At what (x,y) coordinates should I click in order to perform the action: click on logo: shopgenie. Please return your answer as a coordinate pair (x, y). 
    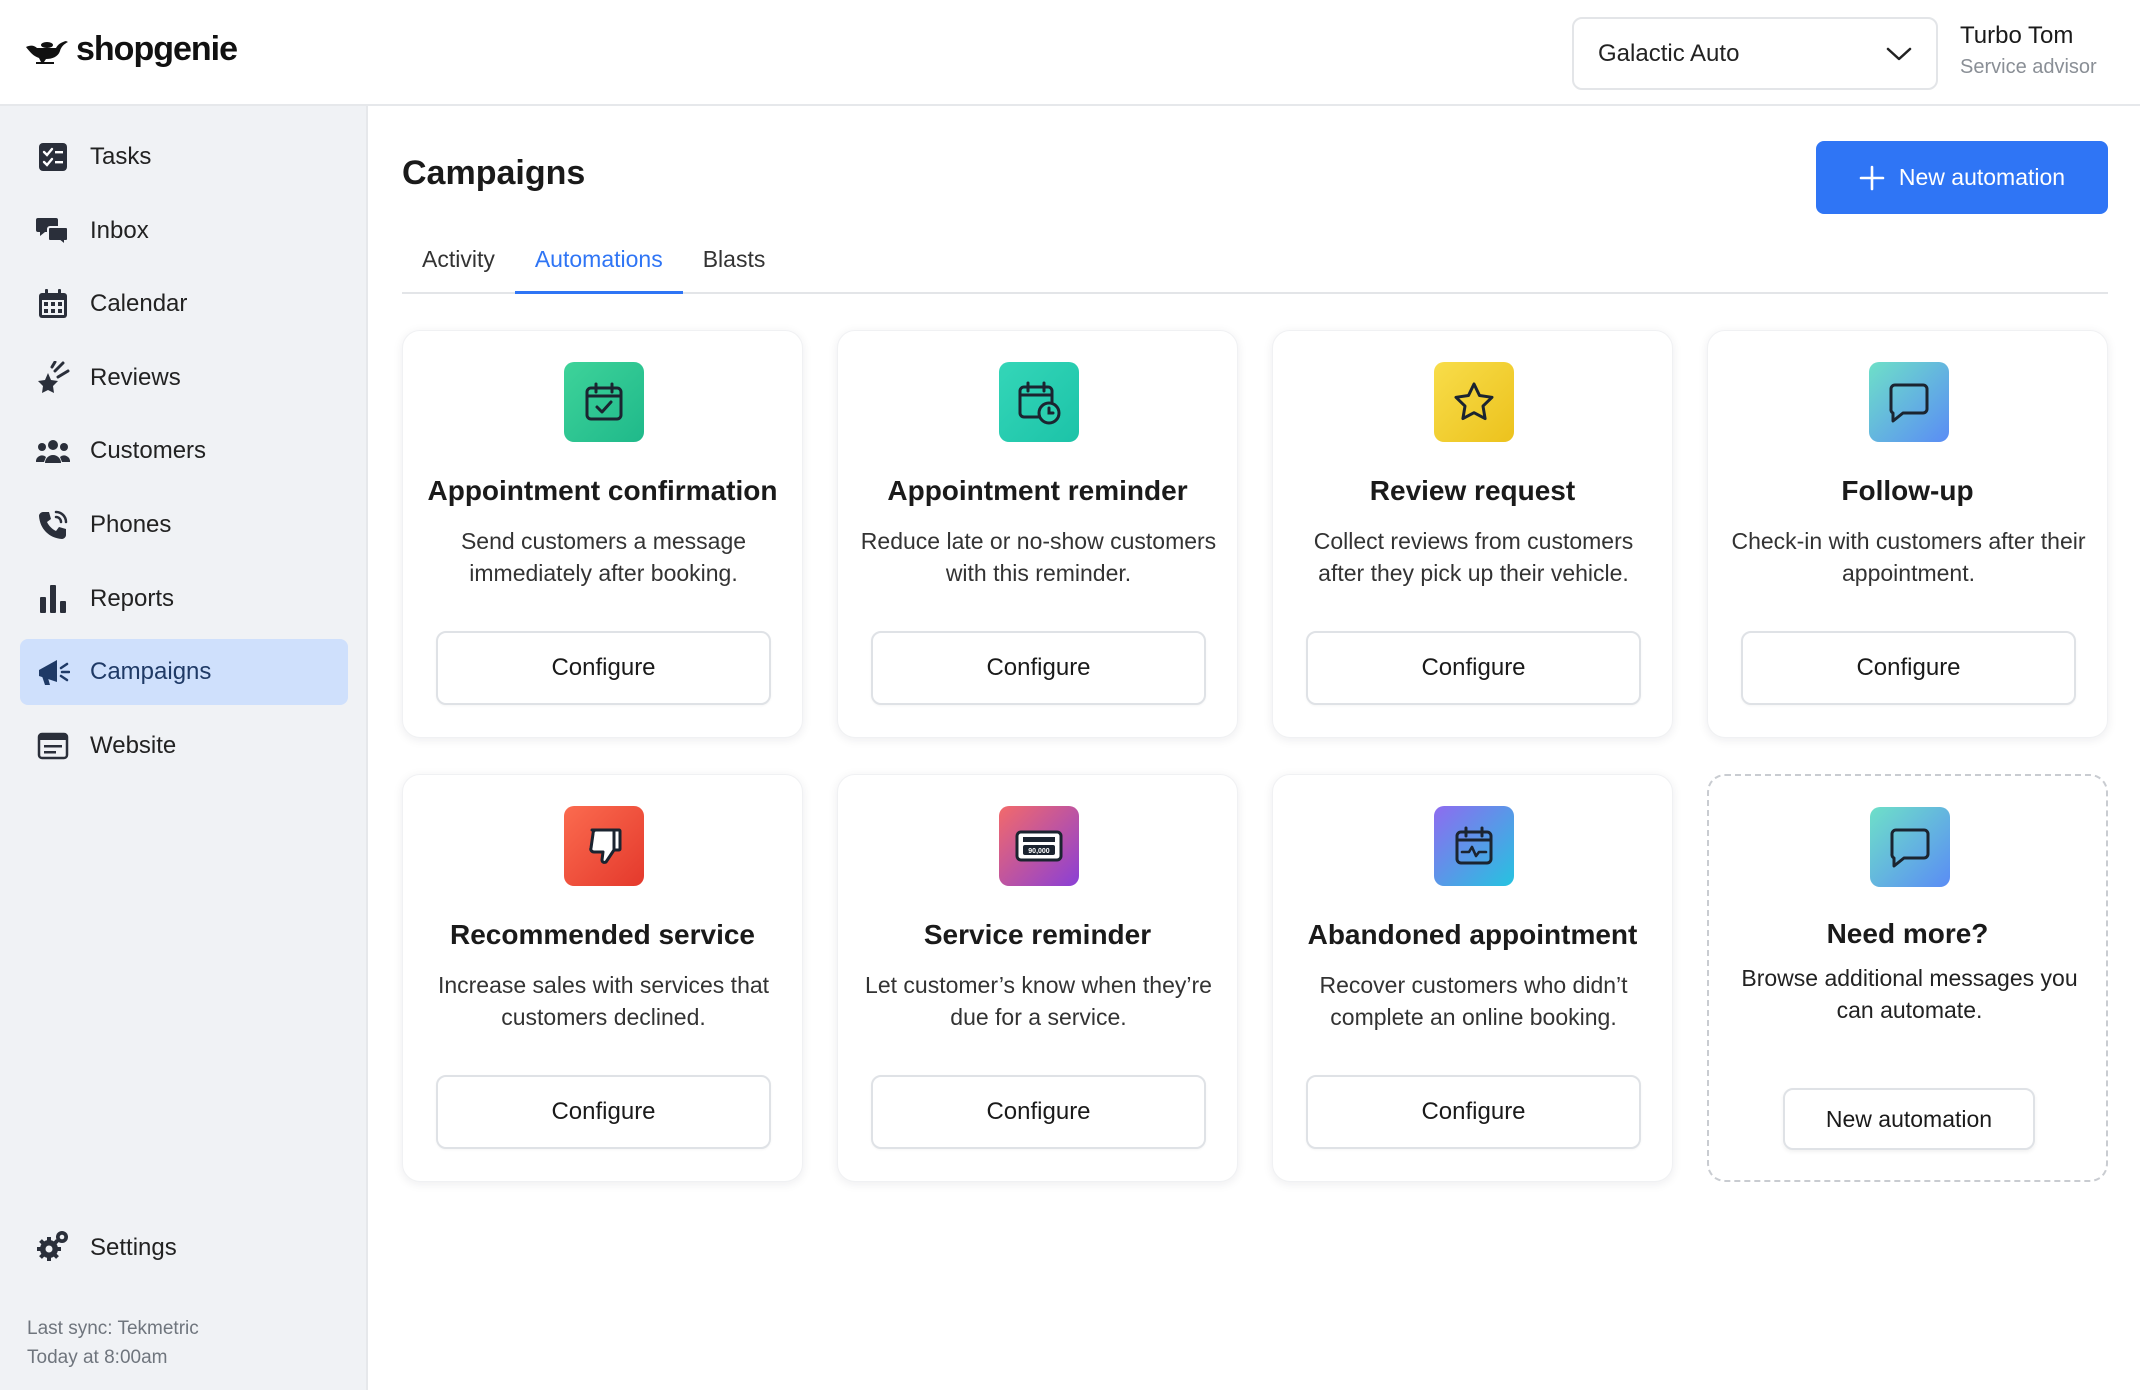
    Looking at the image, I should click on (131, 49).